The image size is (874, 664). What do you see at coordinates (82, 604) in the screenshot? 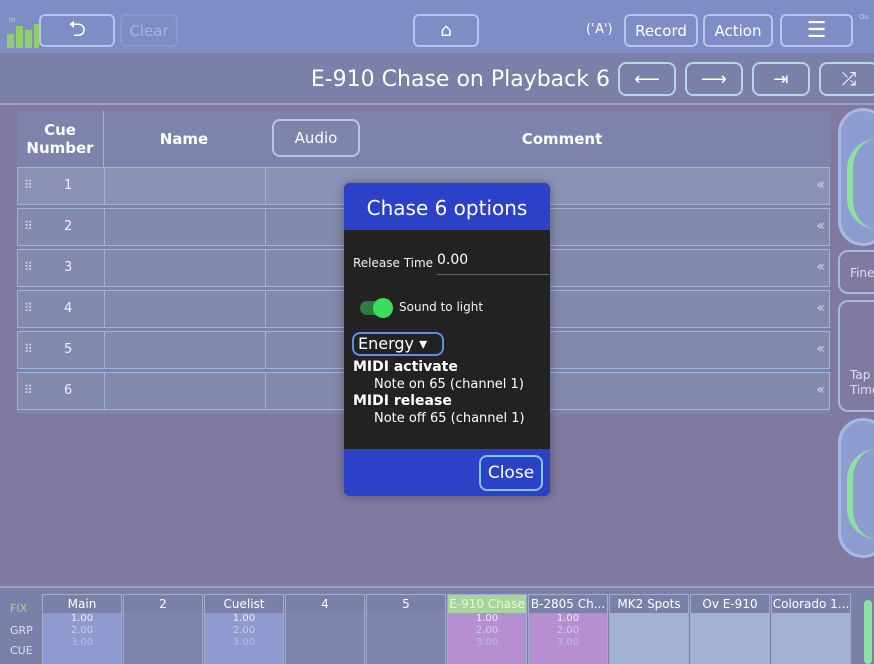
I see `playback-name: Main` at bounding box center [82, 604].